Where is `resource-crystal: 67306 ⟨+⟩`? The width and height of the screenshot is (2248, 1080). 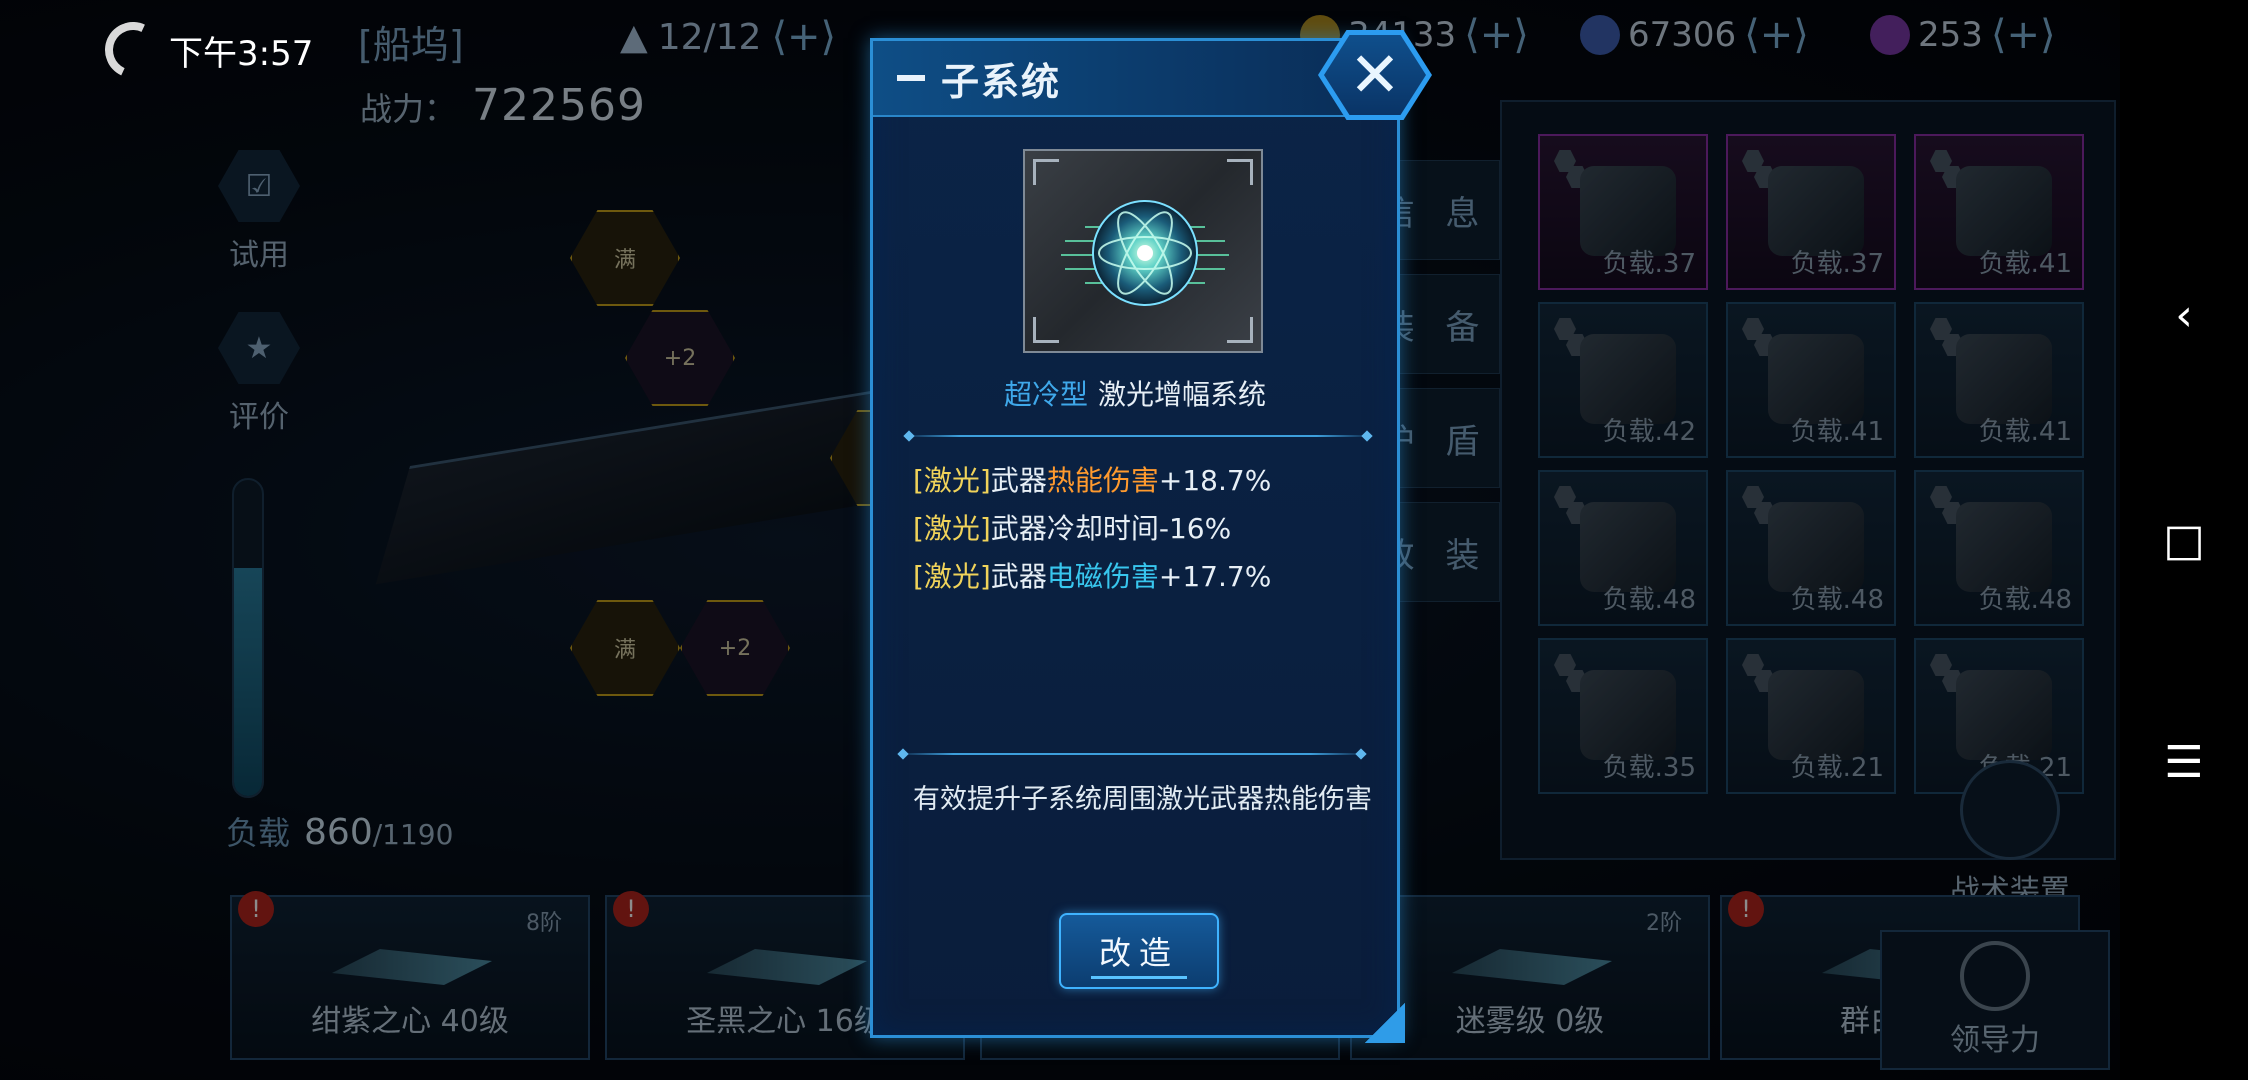 resource-crystal: 67306 ⟨+⟩ is located at coordinates (1694, 35).